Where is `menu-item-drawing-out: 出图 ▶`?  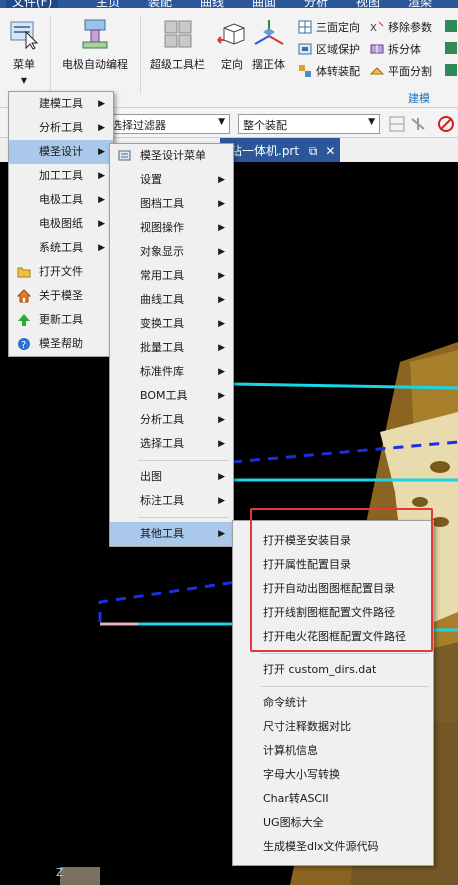 menu-item-drawing-out: 出图 ▶ is located at coordinates (171, 477).